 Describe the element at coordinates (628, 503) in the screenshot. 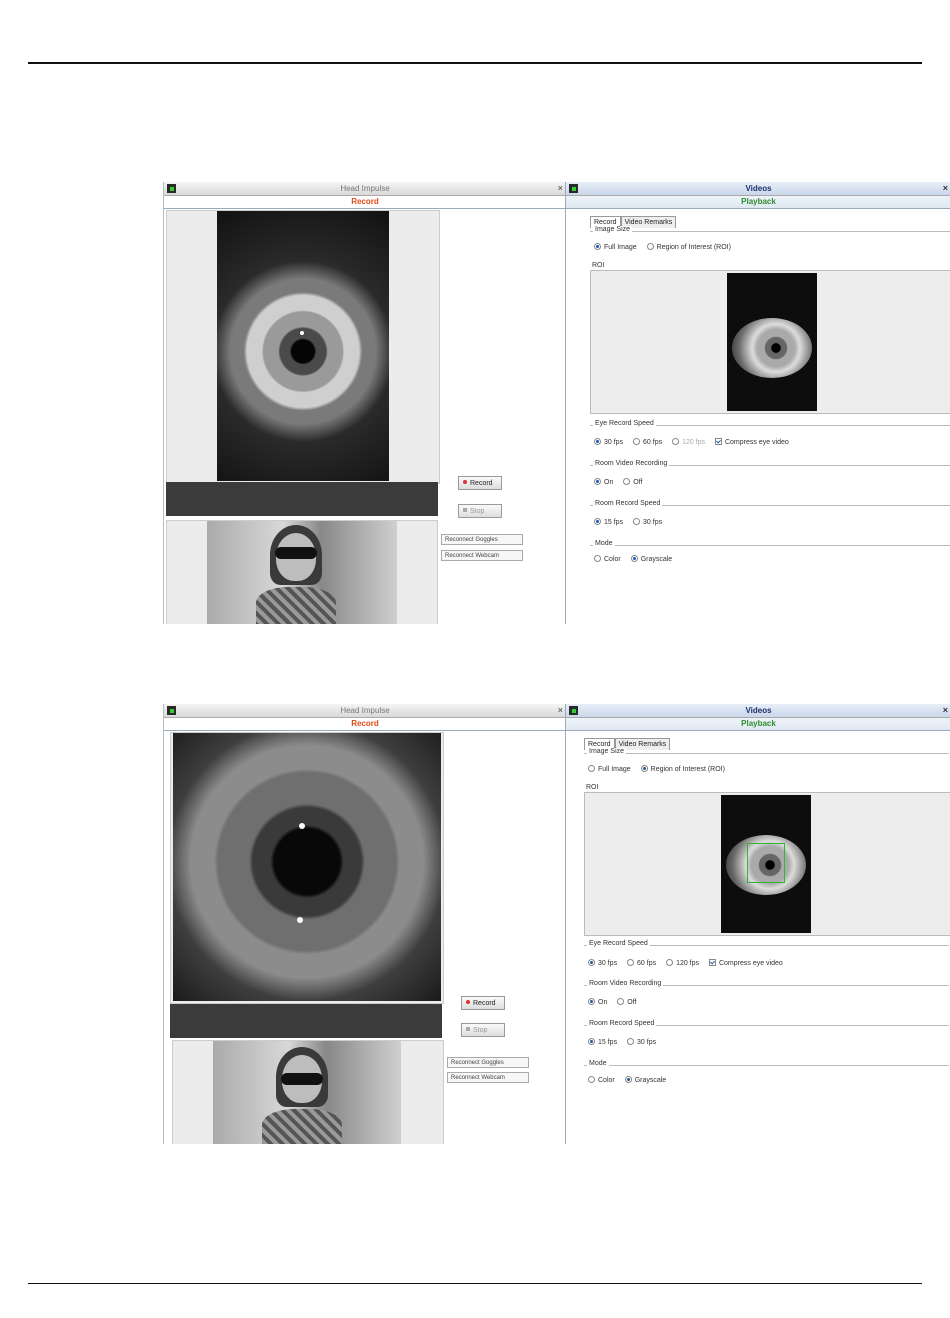

I see `group-legend: Room Record Speed` at that location.